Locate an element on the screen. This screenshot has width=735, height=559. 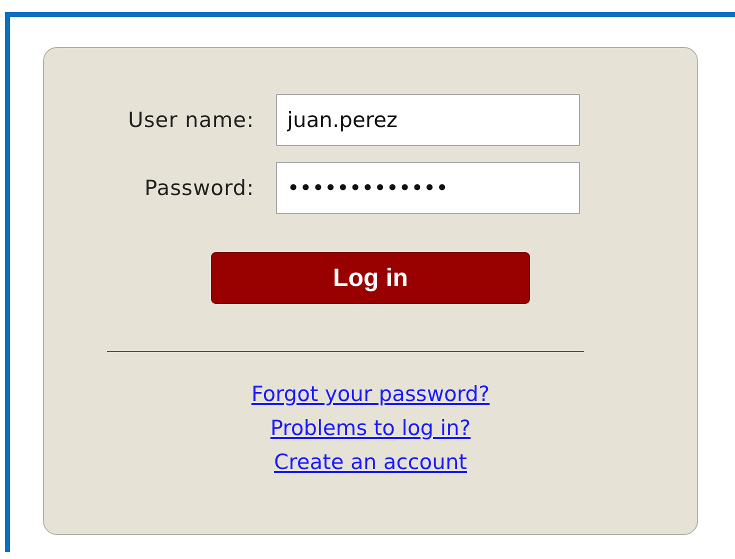
link: Forgot your password? is located at coordinates (370, 394).